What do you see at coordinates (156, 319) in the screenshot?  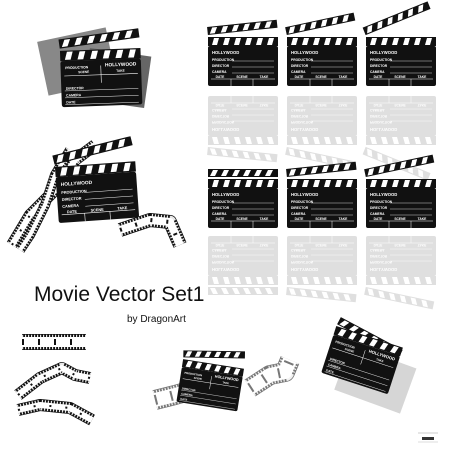 I see `author-byline: by DragonArt` at bounding box center [156, 319].